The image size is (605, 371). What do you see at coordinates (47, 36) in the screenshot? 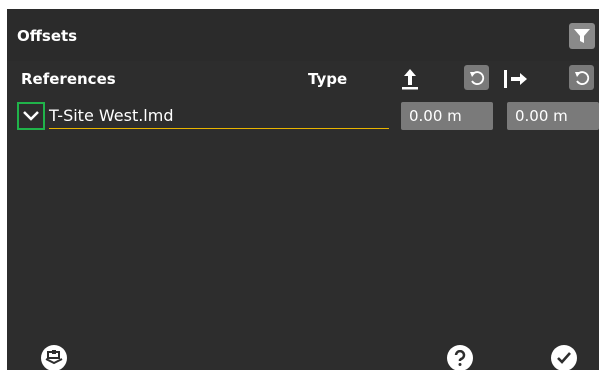
I see `page-title: Offsets` at bounding box center [47, 36].